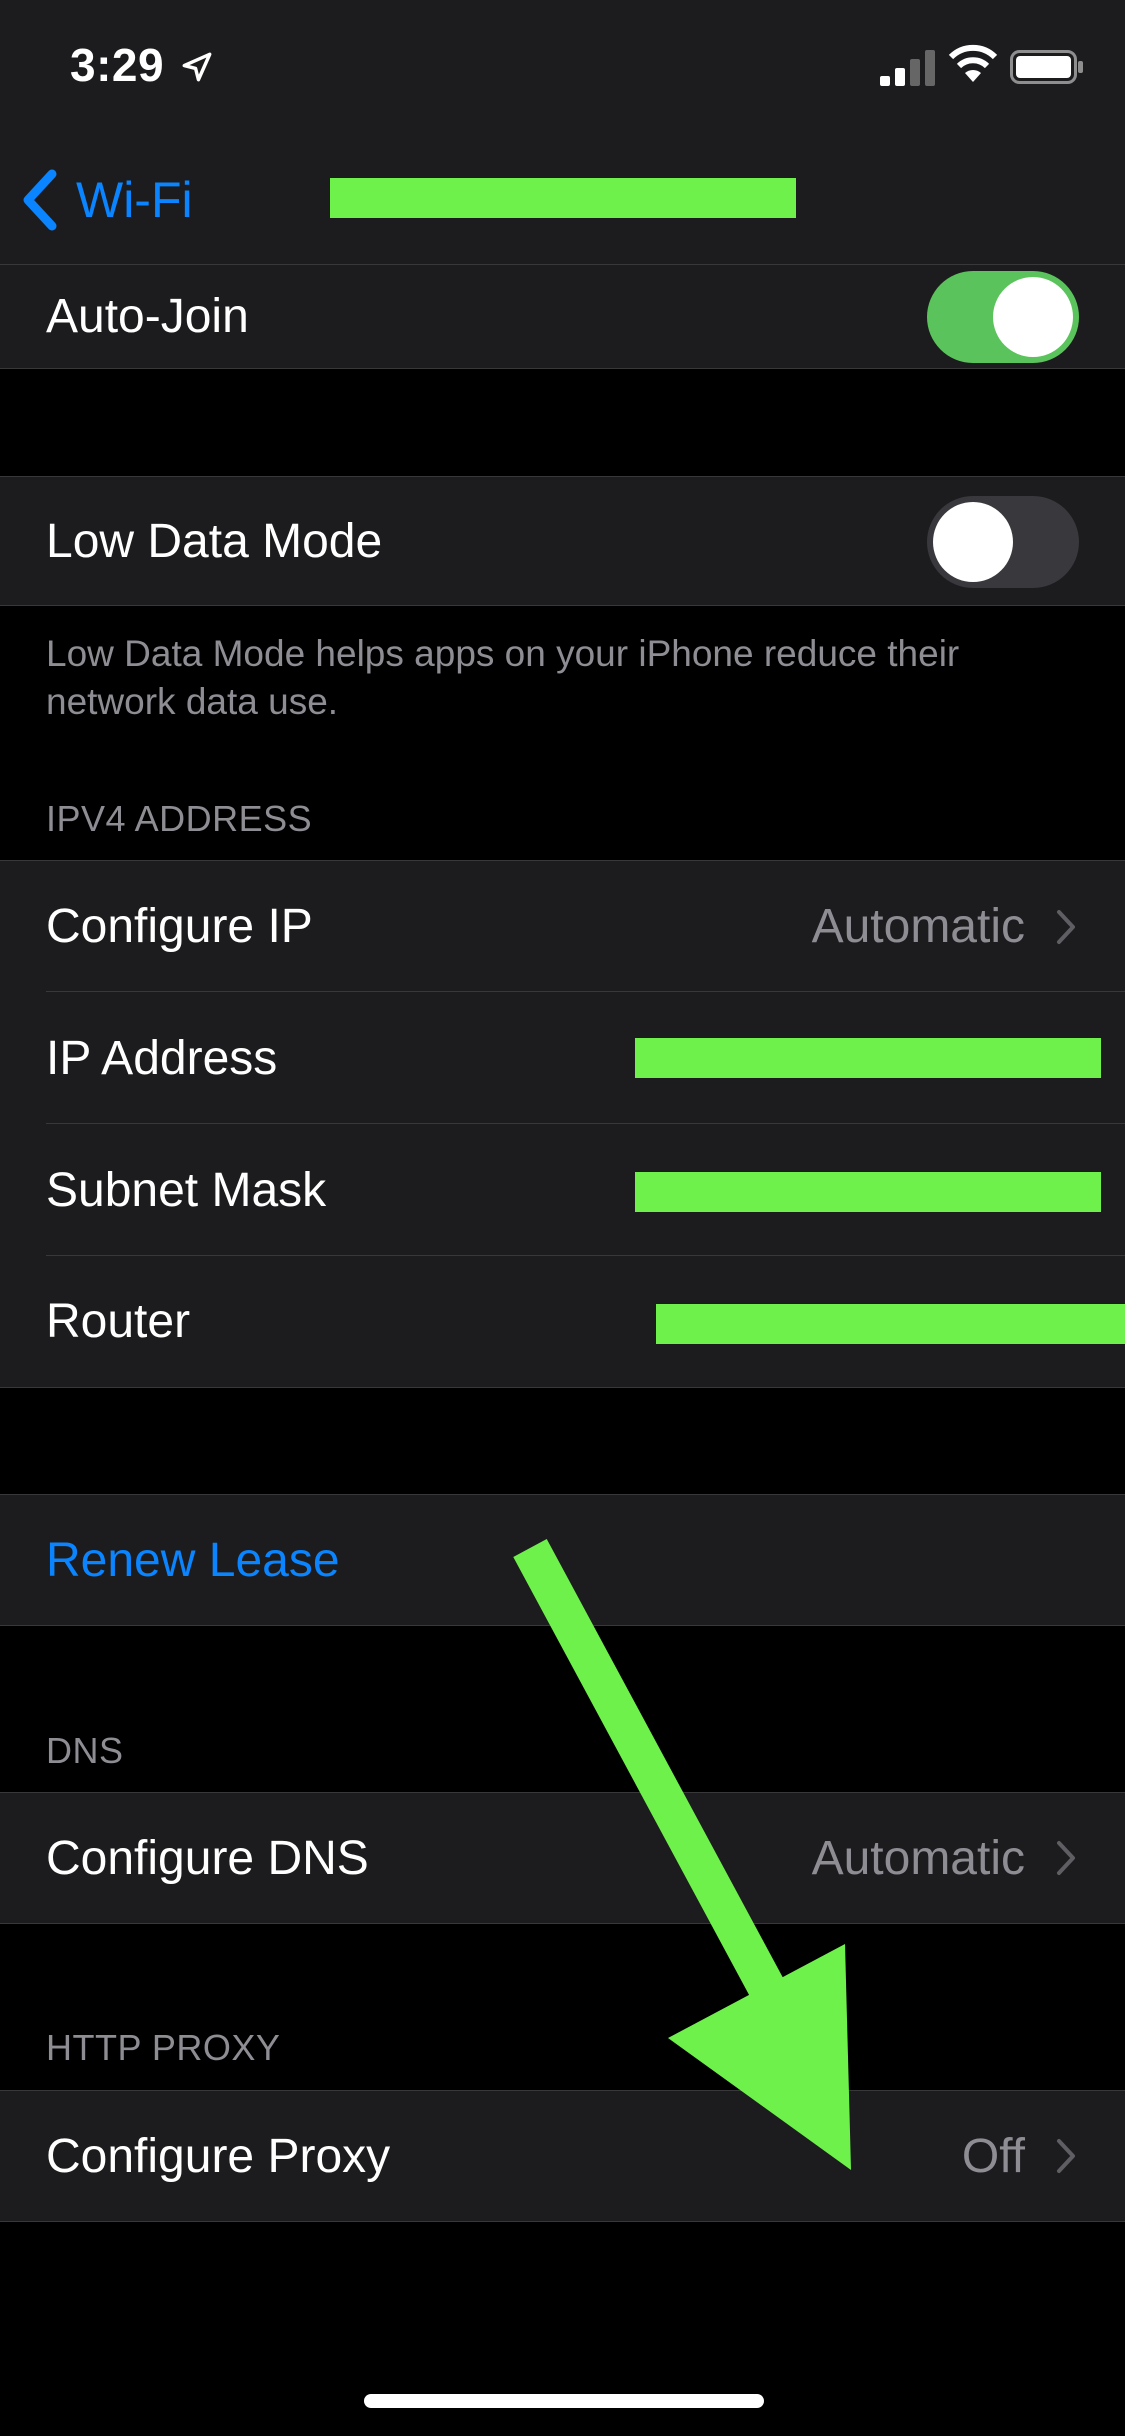 Image resolution: width=1125 pixels, height=2436 pixels. I want to click on back-label: Wi-Fi, so click(134, 200).